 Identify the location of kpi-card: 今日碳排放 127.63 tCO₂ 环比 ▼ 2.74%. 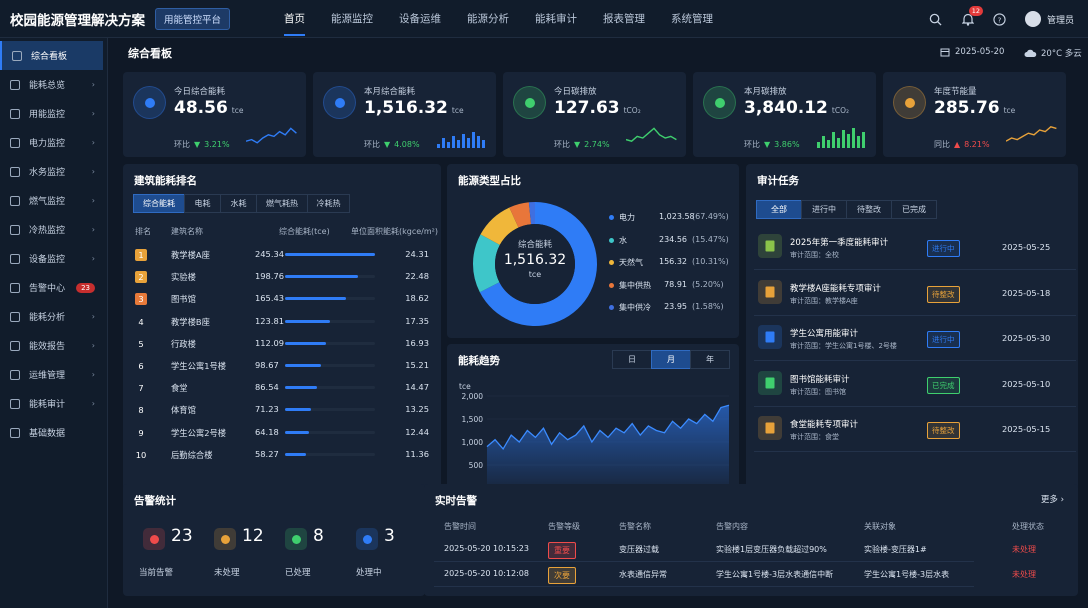
(594, 114).